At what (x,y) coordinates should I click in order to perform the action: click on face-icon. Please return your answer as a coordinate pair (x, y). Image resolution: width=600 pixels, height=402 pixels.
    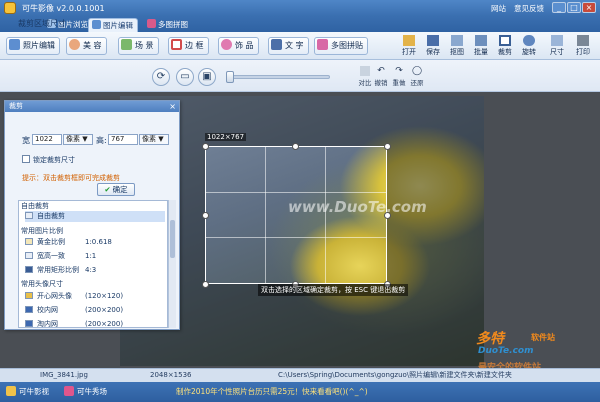
    Looking at the image, I should click on (74, 44).